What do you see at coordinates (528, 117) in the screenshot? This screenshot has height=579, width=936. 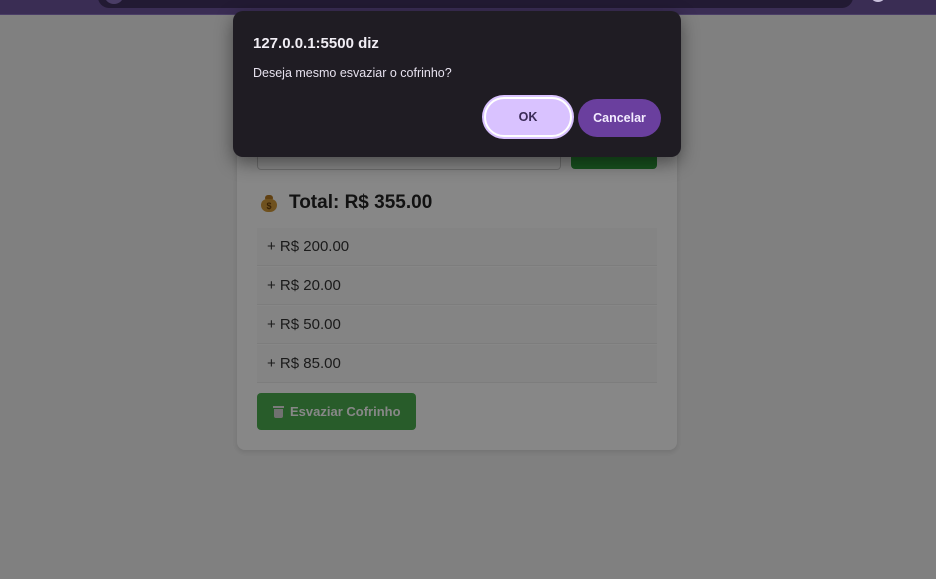 I see `ok-button: OK` at bounding box center [528, 117].